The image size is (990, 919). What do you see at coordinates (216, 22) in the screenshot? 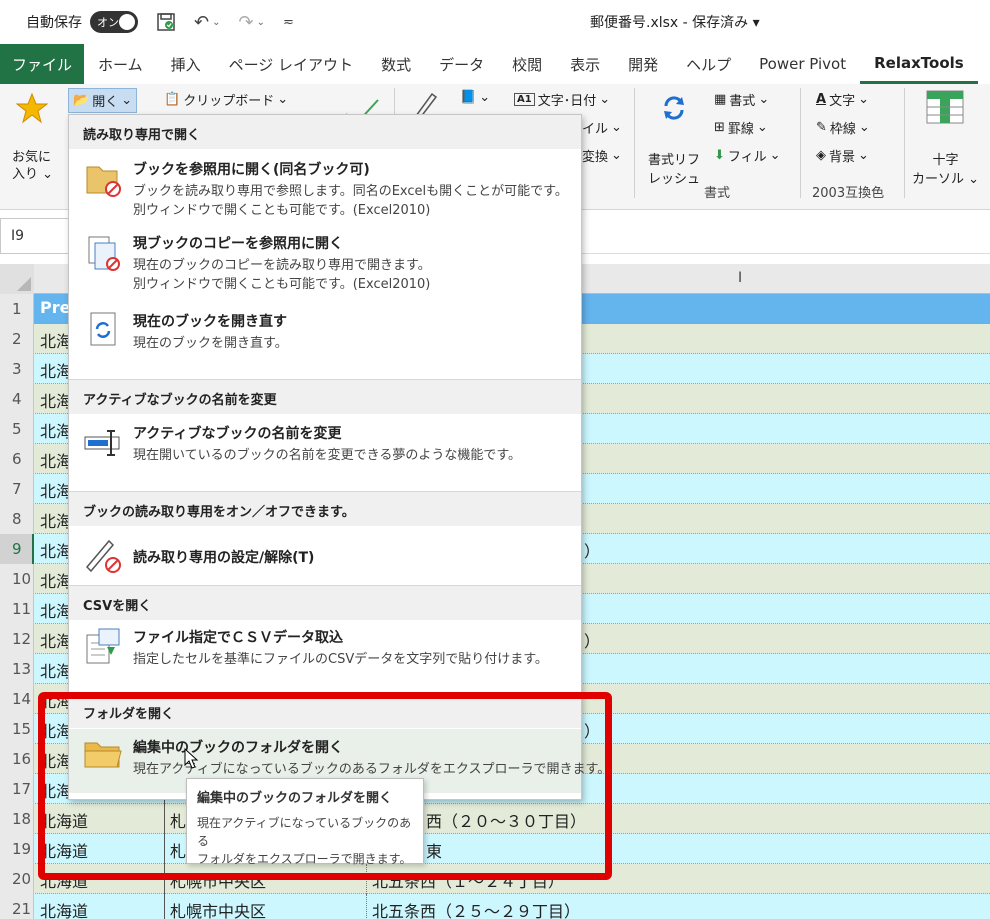
I see `undo-dropdown-icon: ⌄` at bounding box center [216, 22].